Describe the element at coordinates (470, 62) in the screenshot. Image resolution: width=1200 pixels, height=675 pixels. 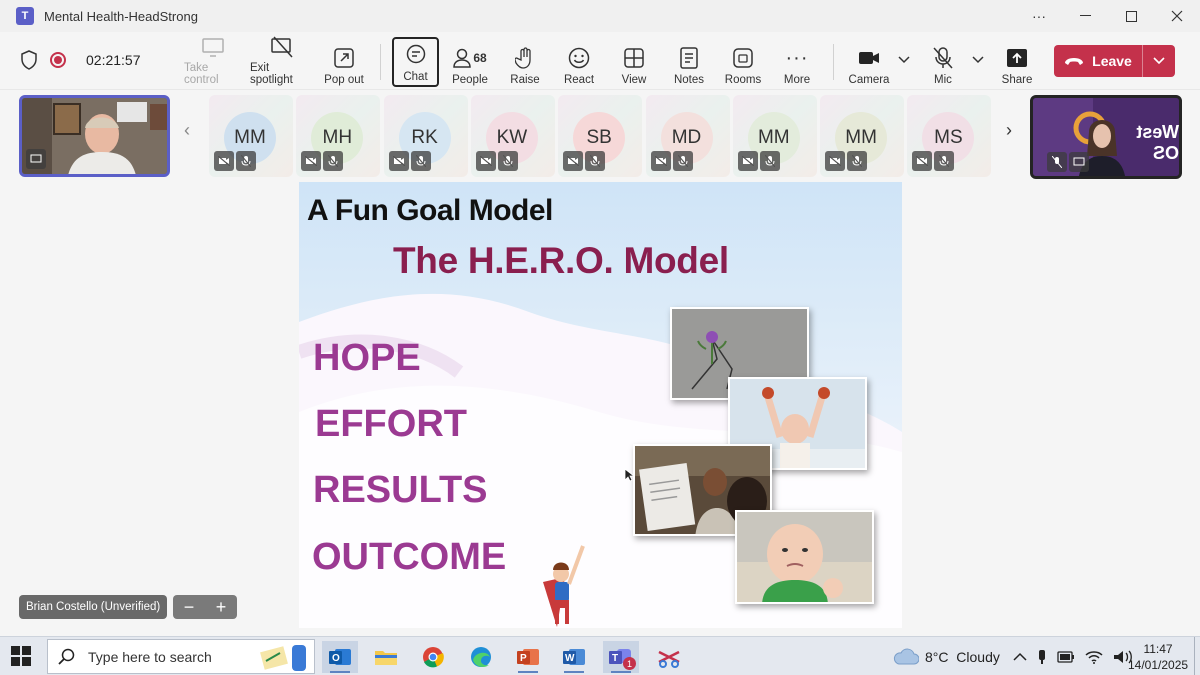
I see `people-button: 68 People` at that location.